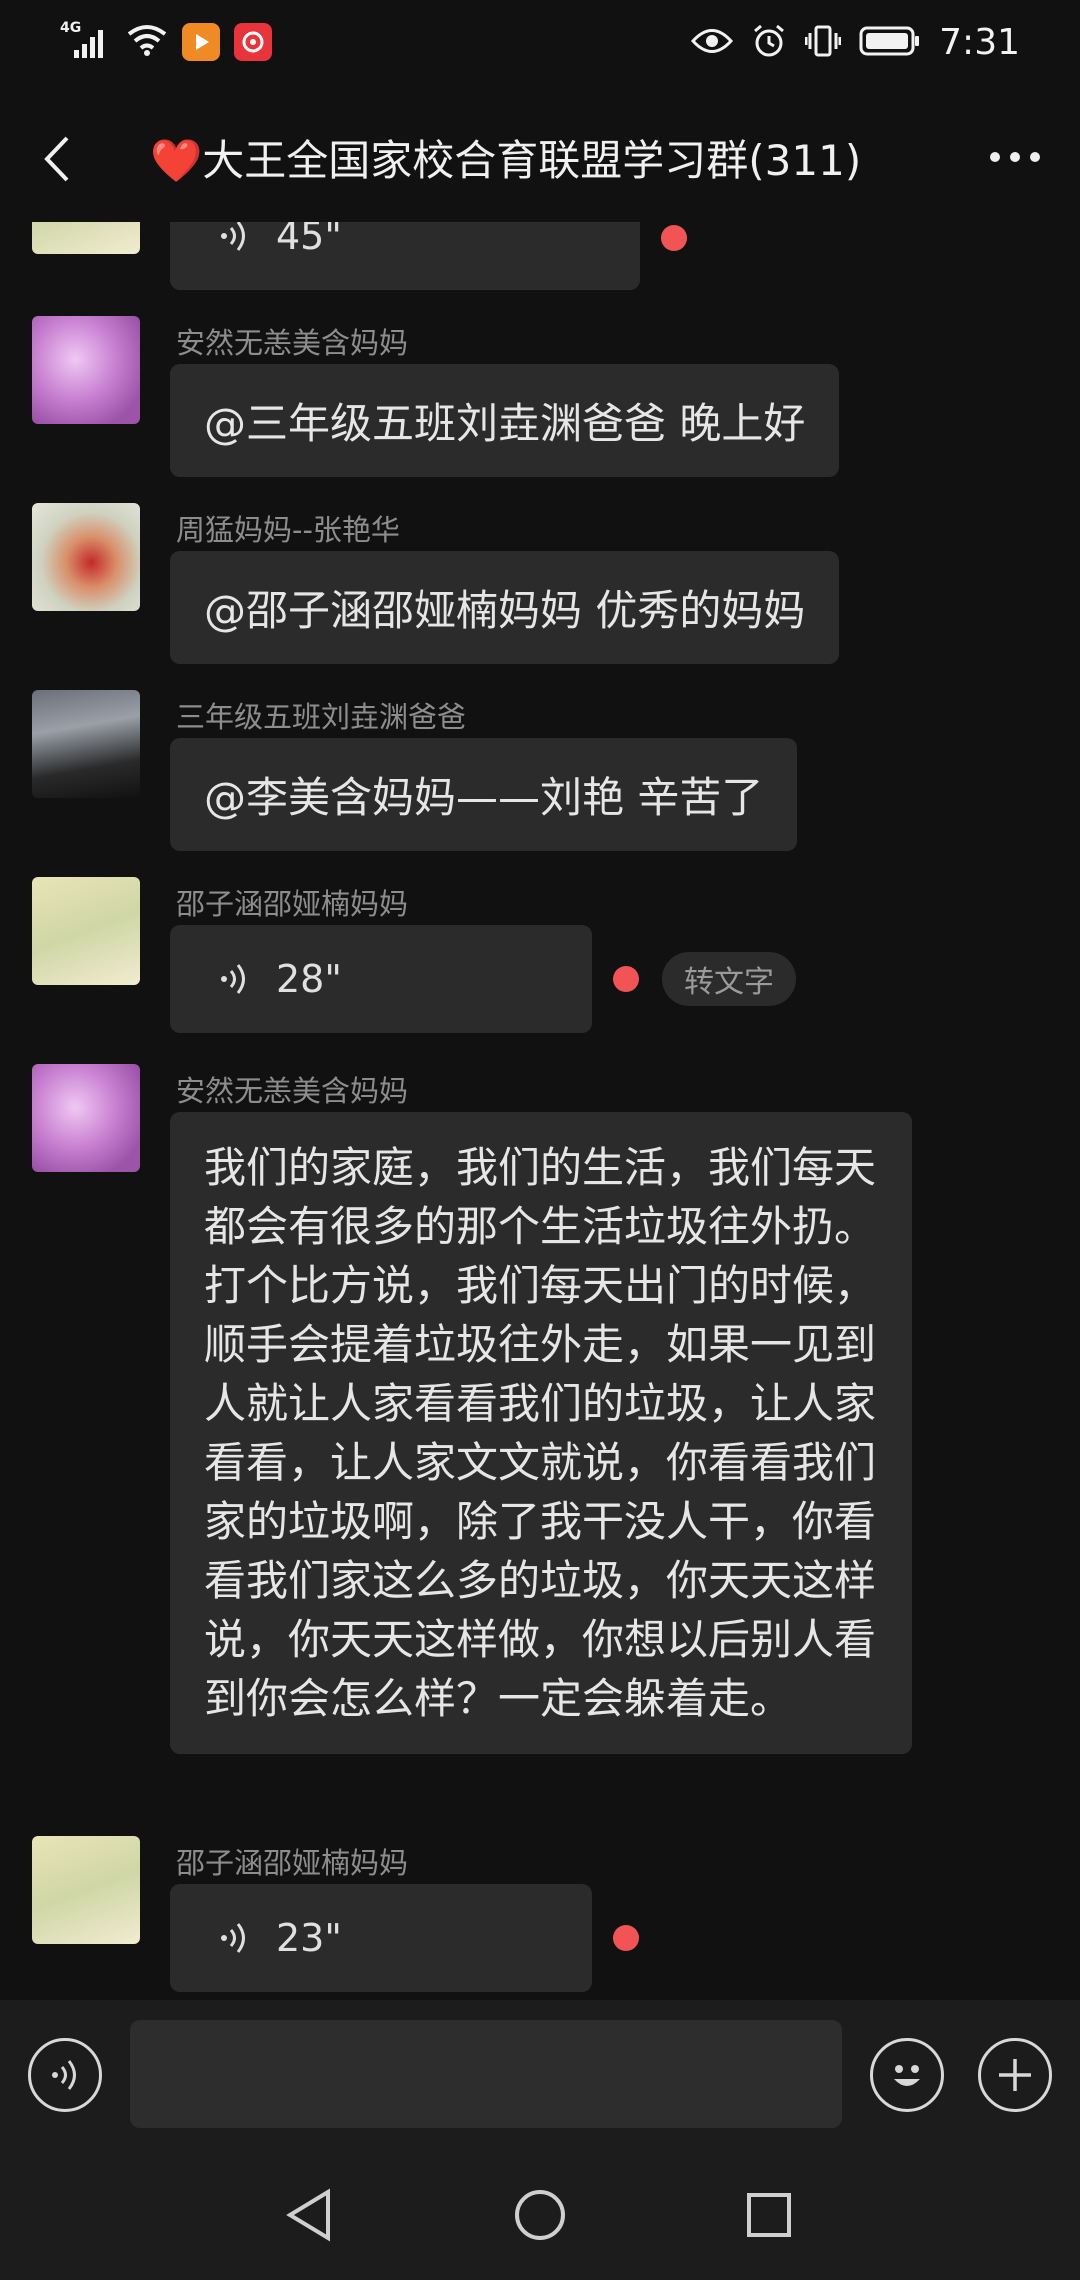 This screenshot has height=2280, width=1080. I want to click on text-bubble: @邵子涵邵娅楠妈妈 优秀的妈妈, so click(505, 607).